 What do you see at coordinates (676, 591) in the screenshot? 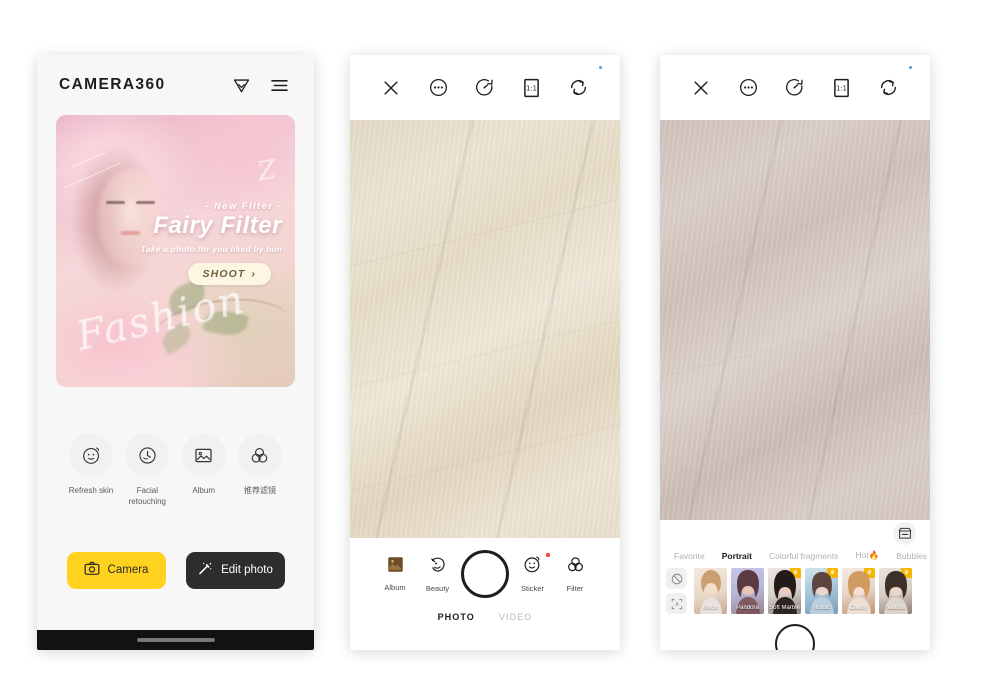
I see `filter-side-controls: A` at bounding box center [676, 591].